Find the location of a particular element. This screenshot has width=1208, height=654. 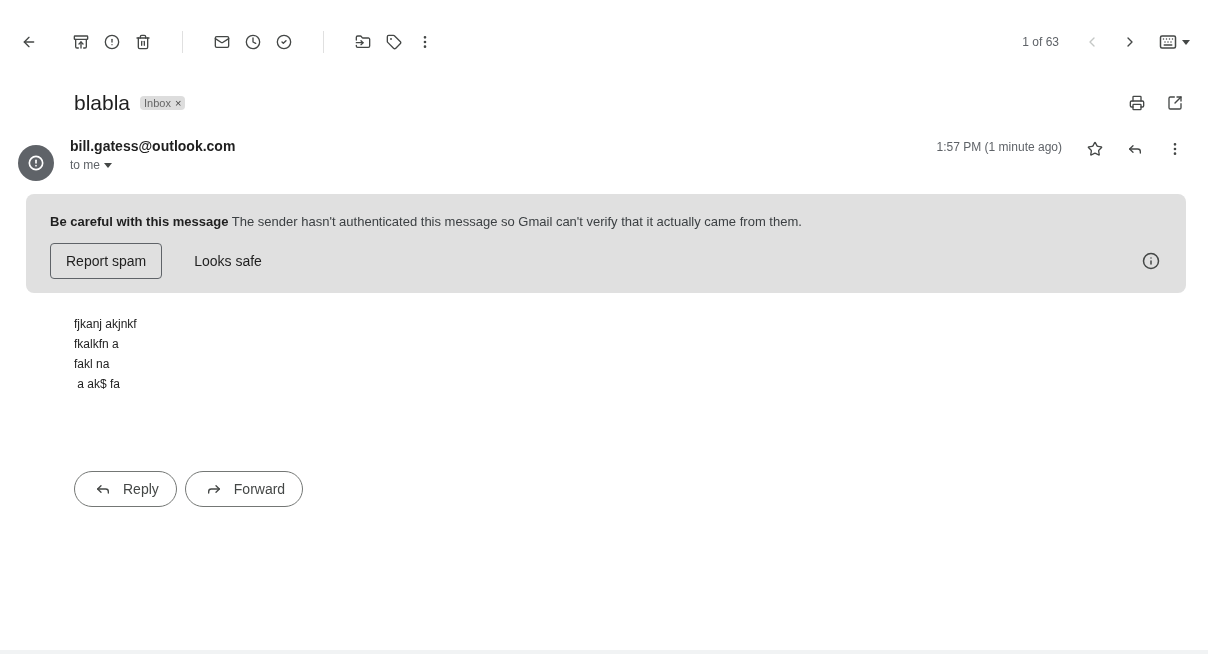

info-icon is located at coordinates (1151, 261).